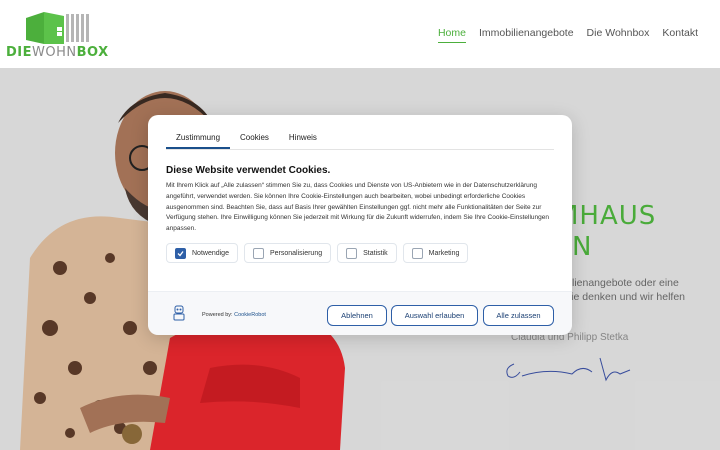 The height and width of the screenshot is (450, 720). Describe the element at coordinates (19, 52) in the screenshot. I see `logo-part-die: DIE` at that location.